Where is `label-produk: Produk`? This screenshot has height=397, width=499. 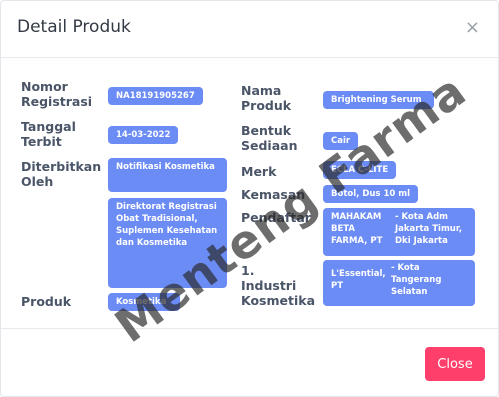
label-produk: Produk is located at coordinates (46, 301).